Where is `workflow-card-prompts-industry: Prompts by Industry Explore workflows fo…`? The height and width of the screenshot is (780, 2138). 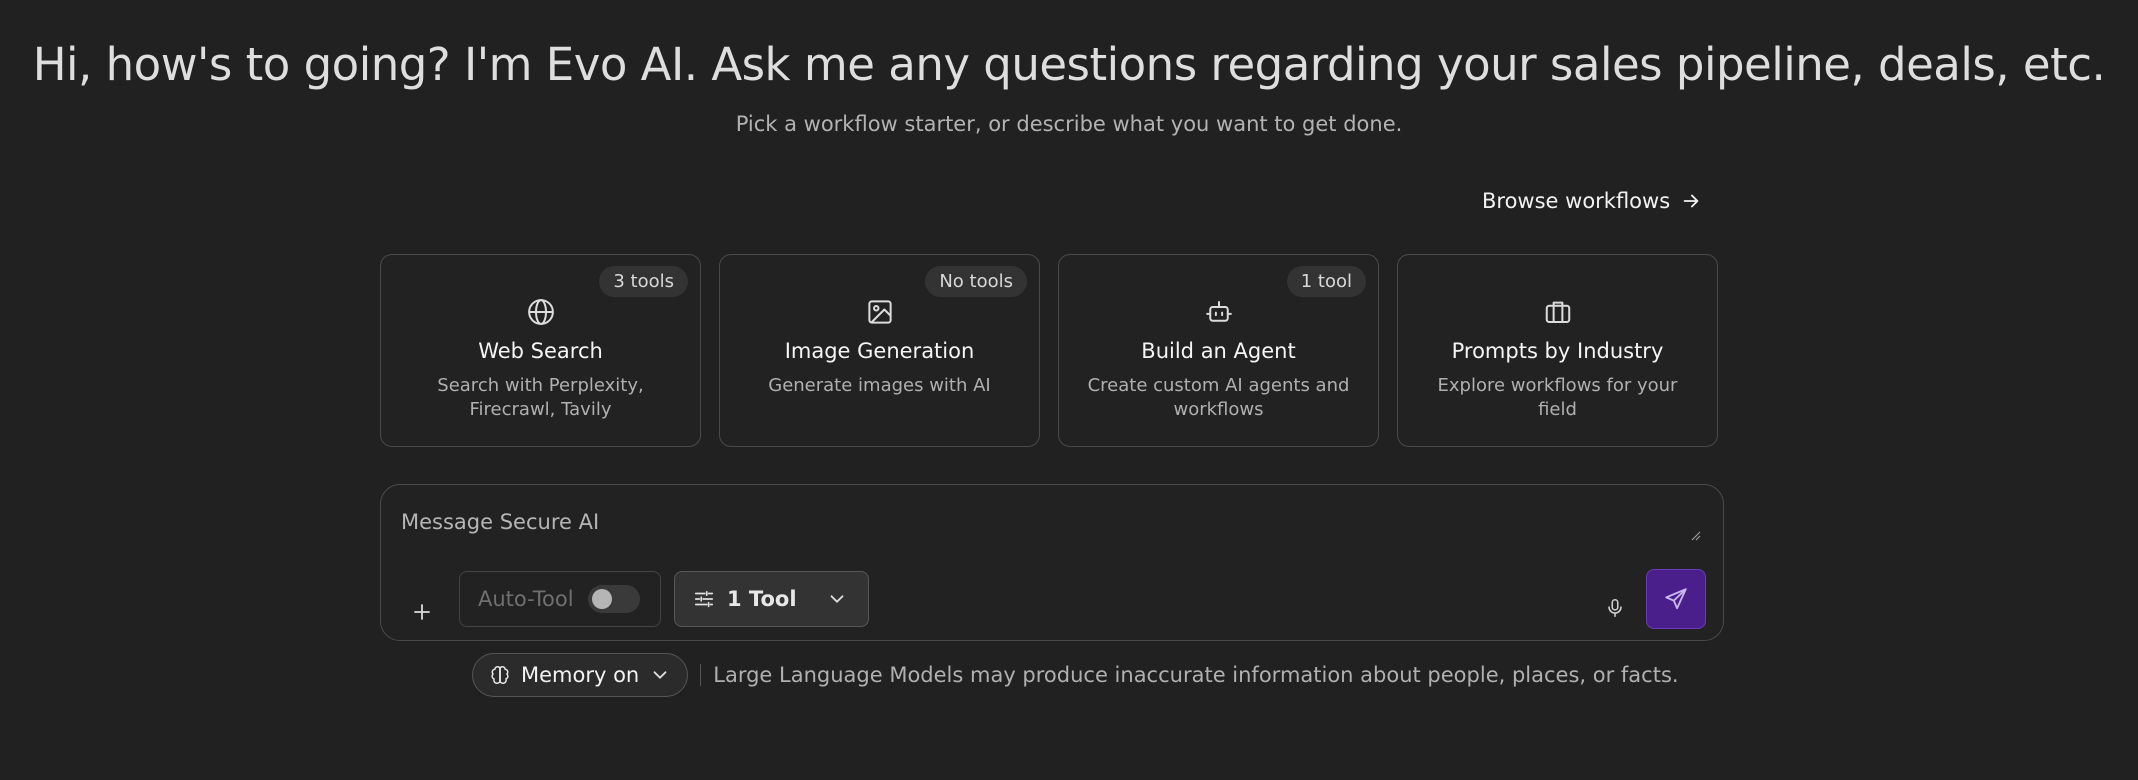
workflow-card-prompts-industry: Prompts by Industry Explore workflows fo… is located at coordinates (1557, 350).